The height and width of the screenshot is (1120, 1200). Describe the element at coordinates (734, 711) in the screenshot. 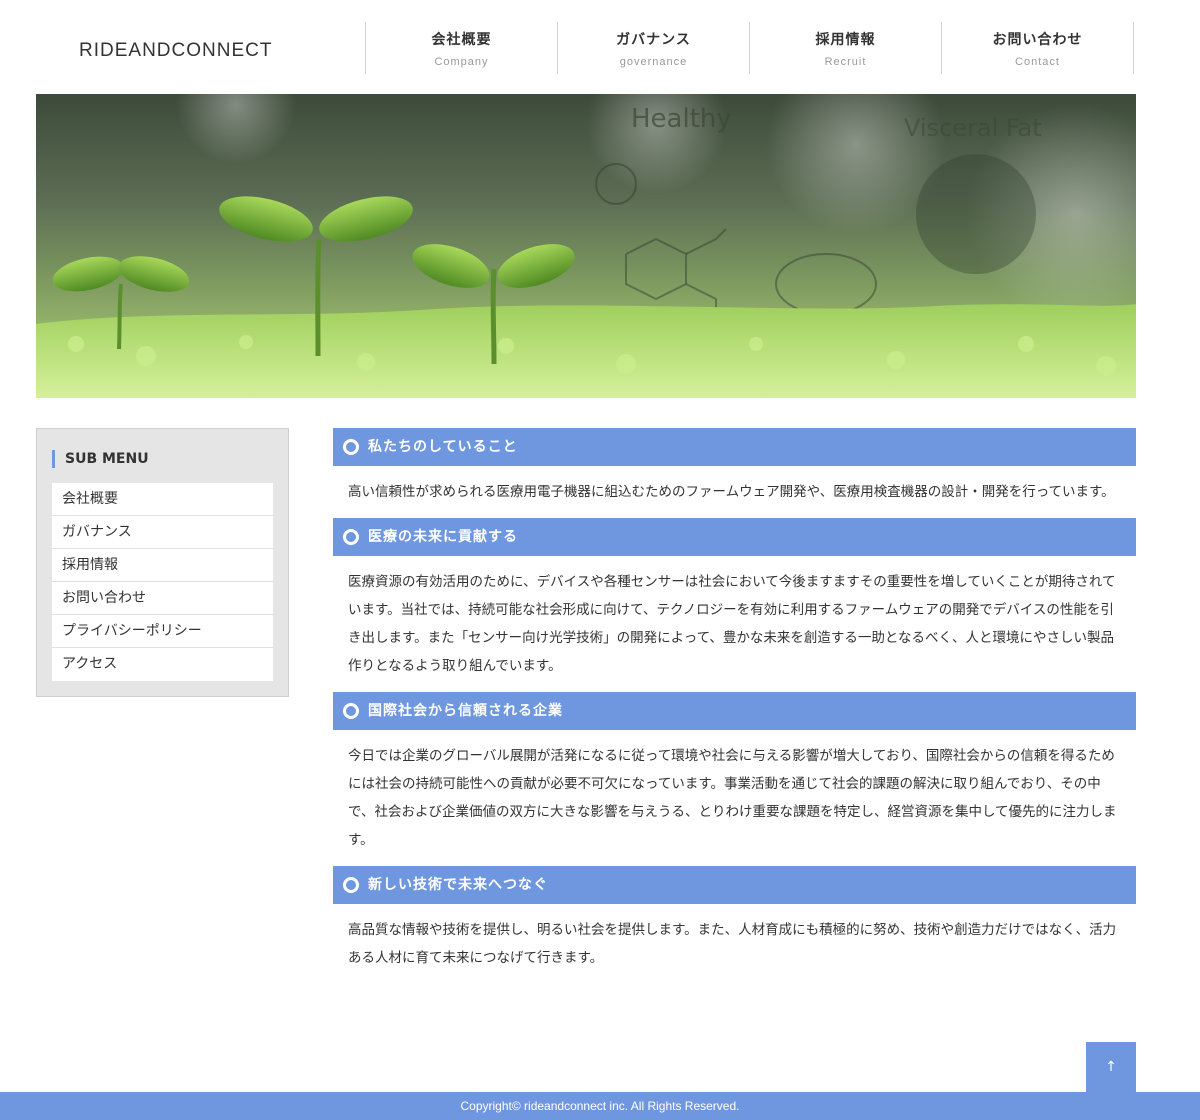

I see `section-heading: 国際社会から信頼される企業` at that location.